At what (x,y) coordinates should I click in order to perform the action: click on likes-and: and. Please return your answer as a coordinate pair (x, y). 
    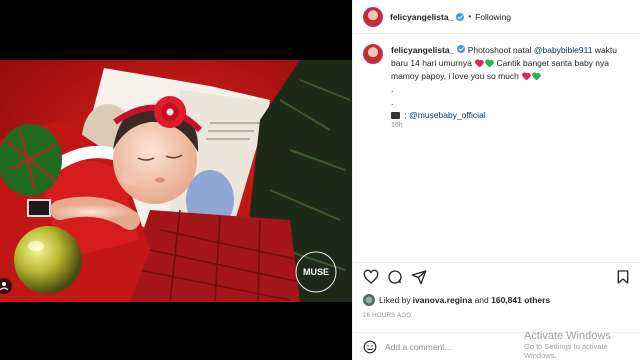
    Looking at the image, I should click on (482, 300).